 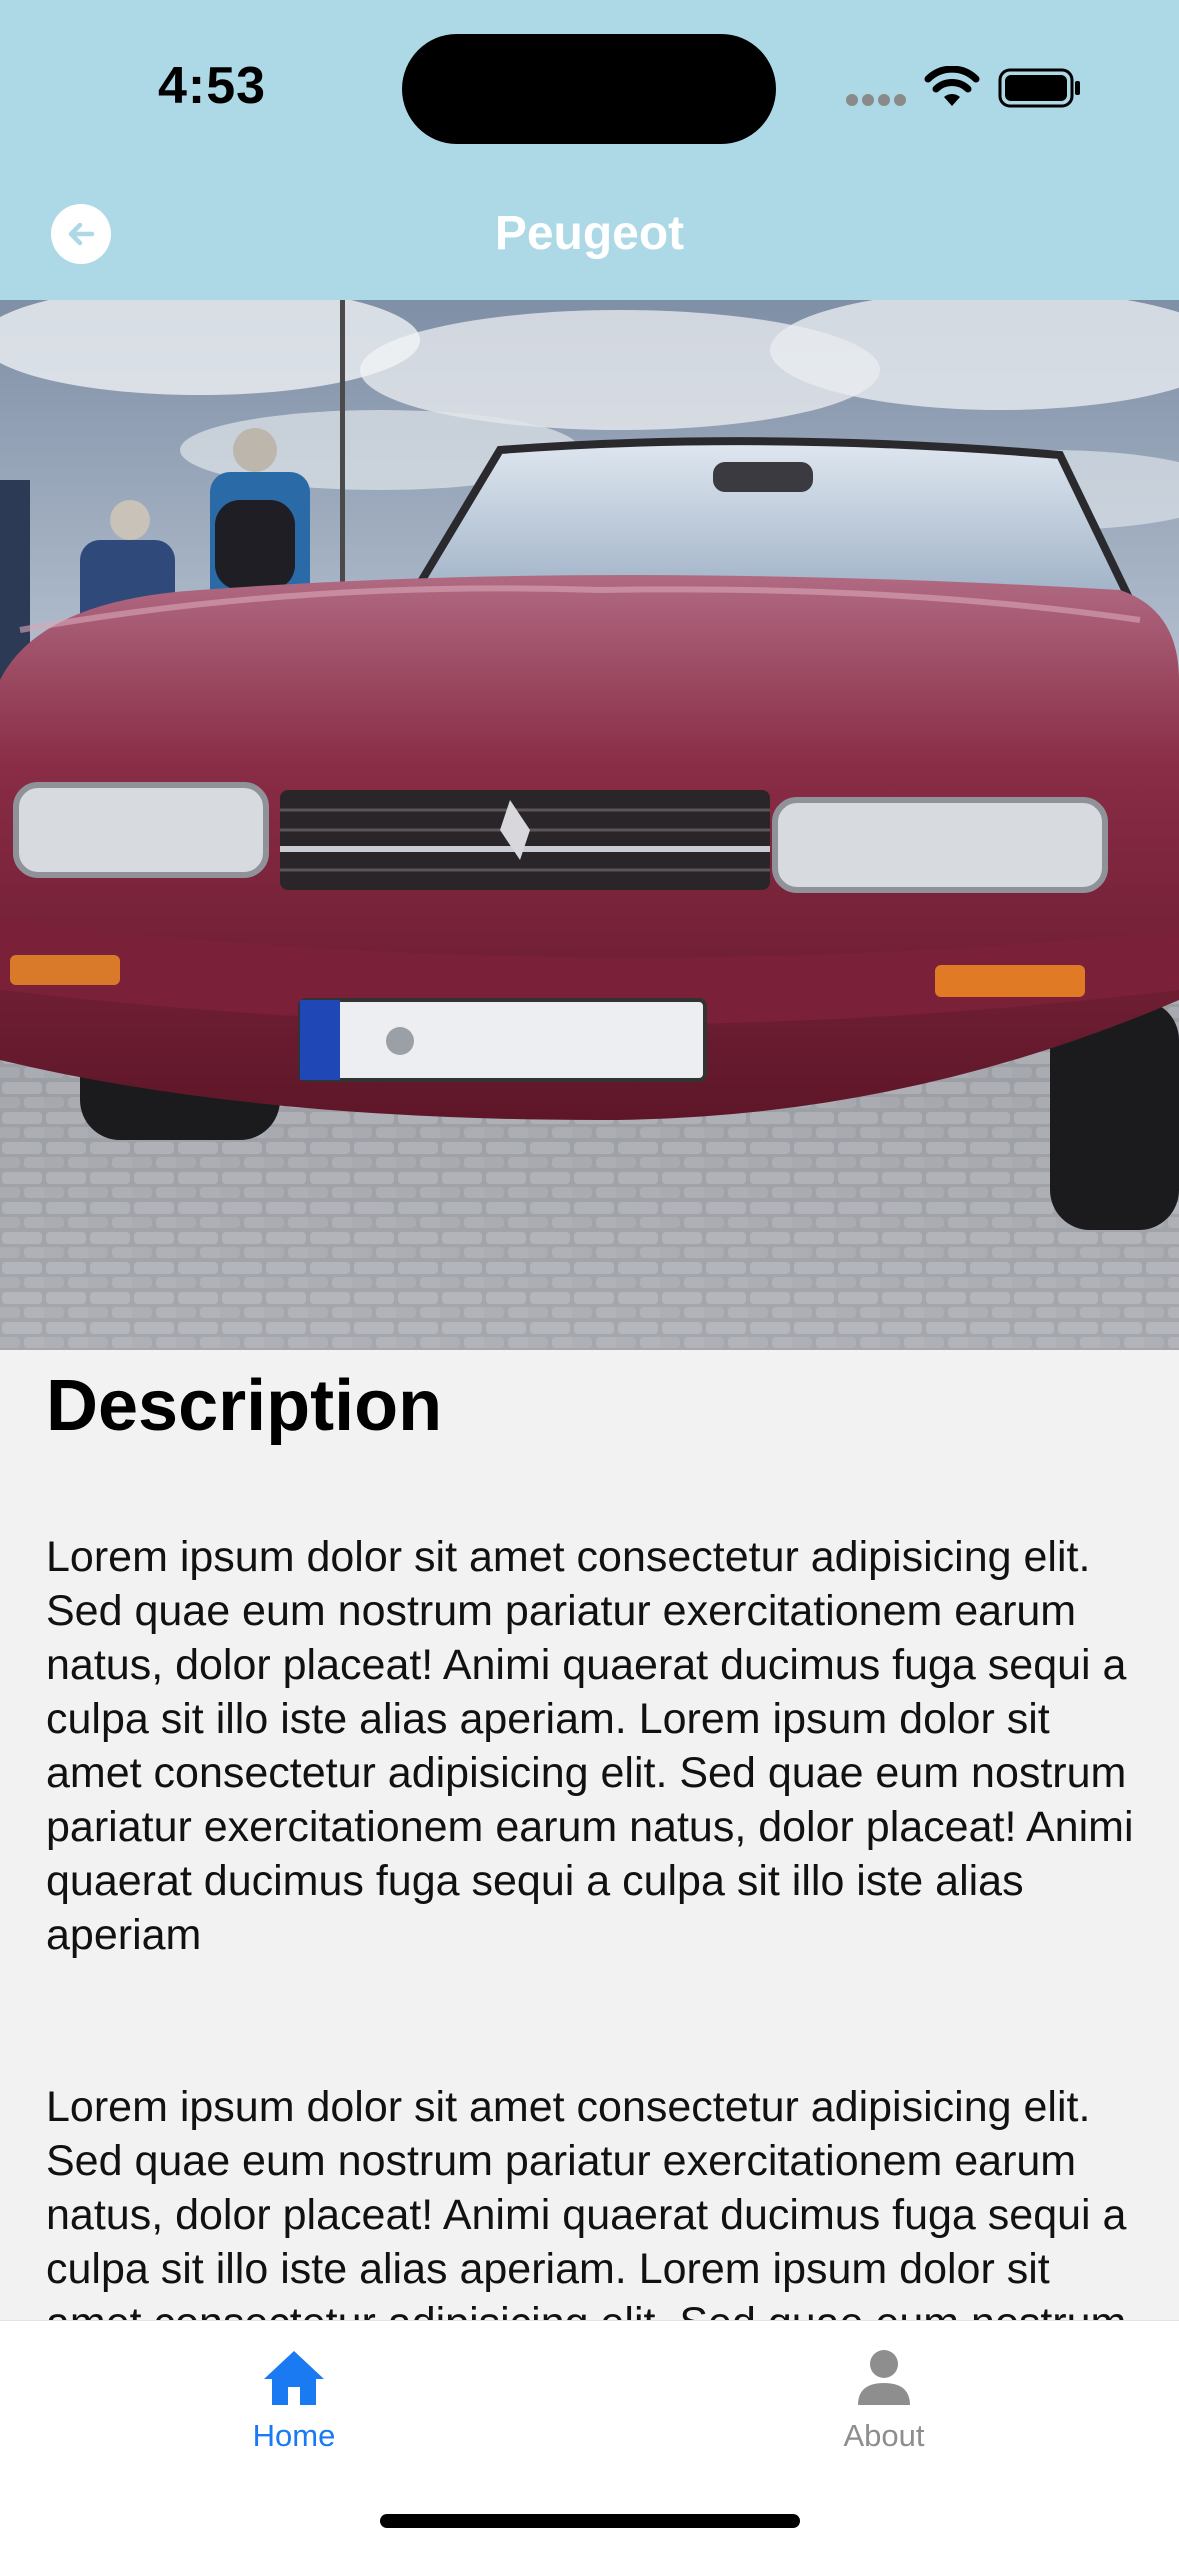 I want to click on app-header: 4:53 Peugeot, so click(x=589, y=150).